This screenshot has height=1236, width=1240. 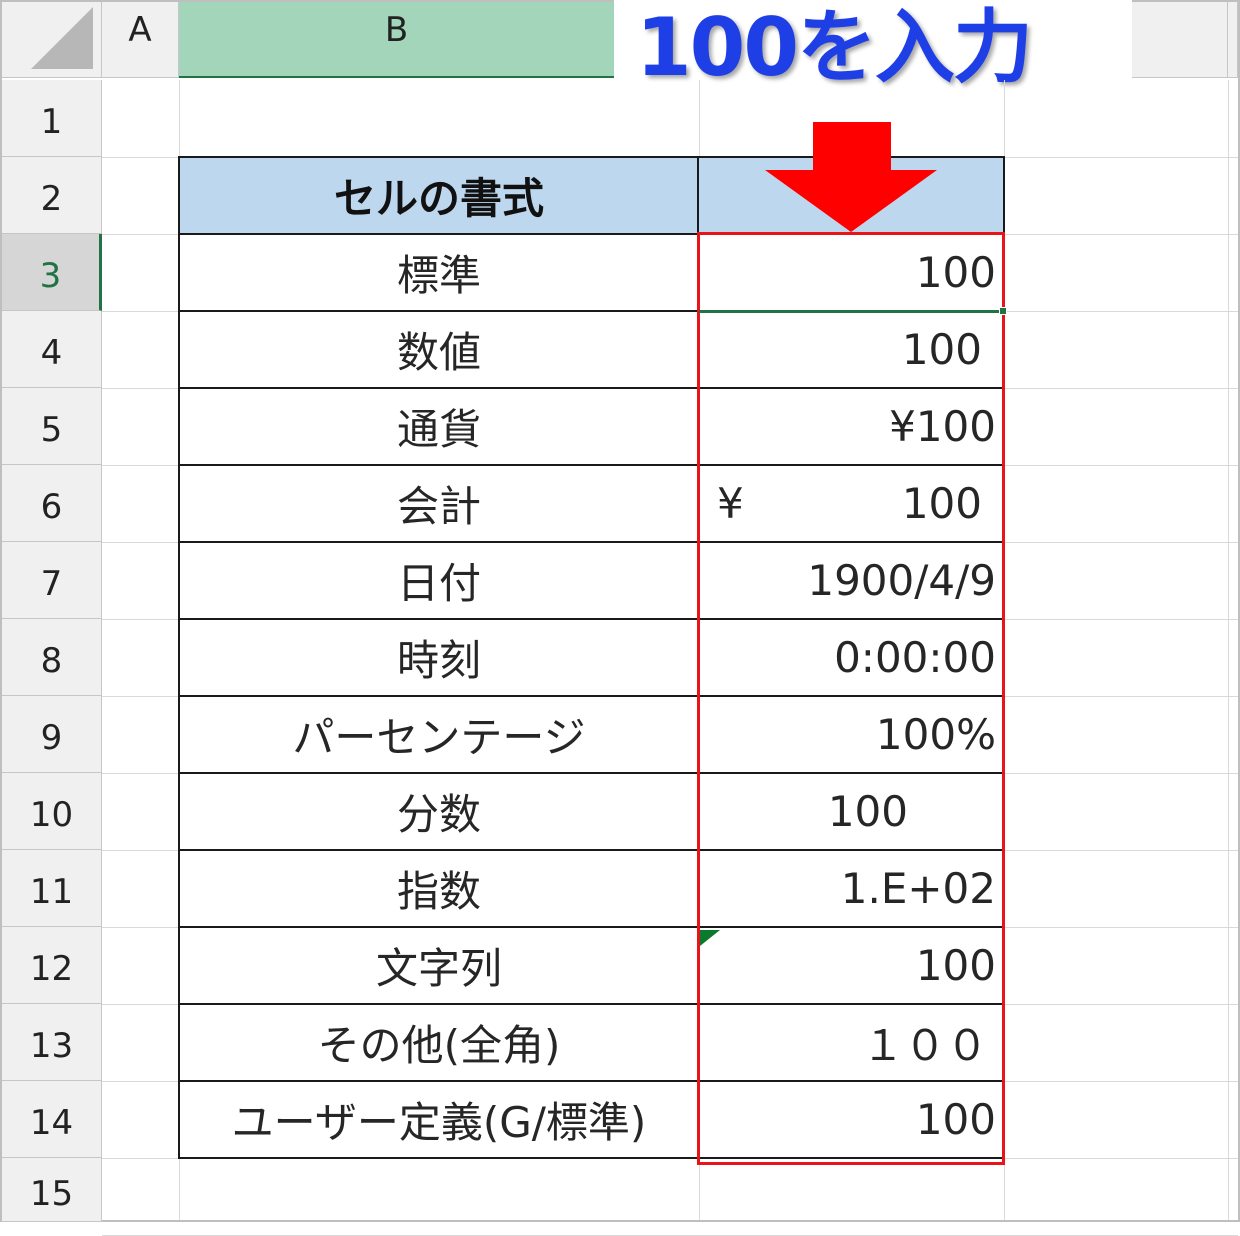 I want to click on row-header-6: 6, so click(x=52, y=503).